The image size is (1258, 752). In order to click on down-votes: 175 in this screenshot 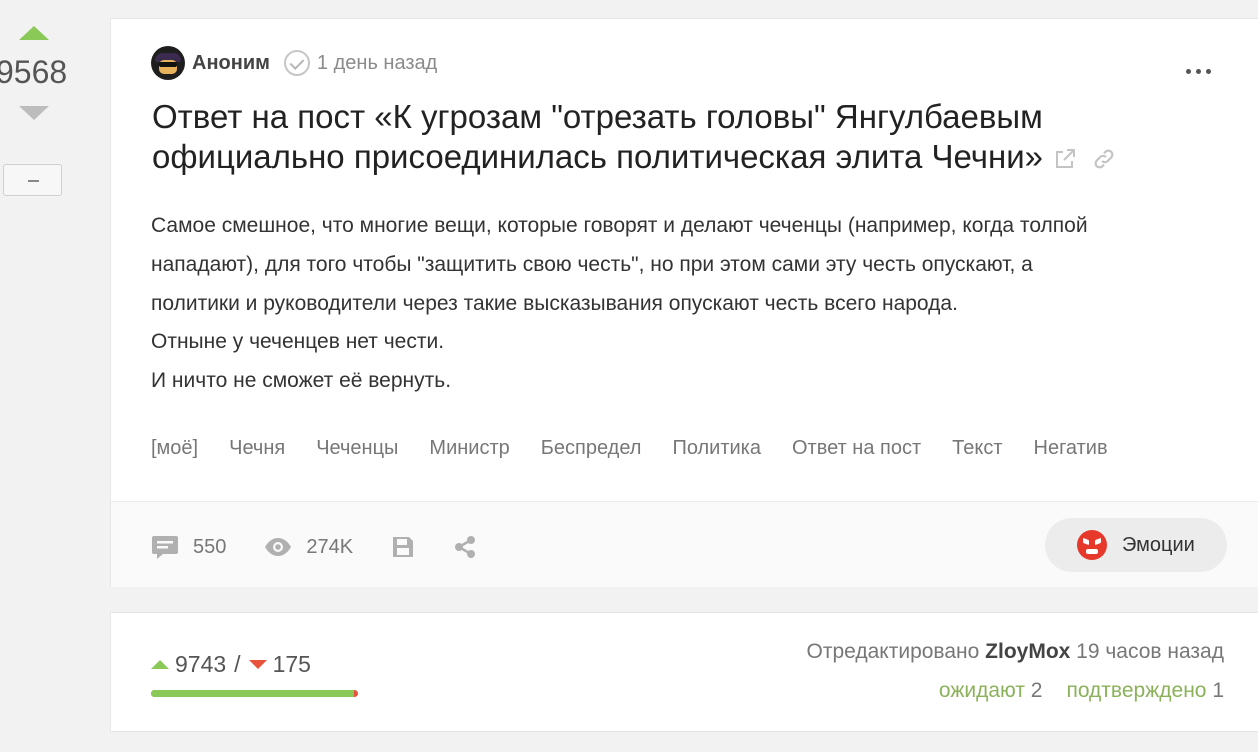, I will do `click(291, 664)`.